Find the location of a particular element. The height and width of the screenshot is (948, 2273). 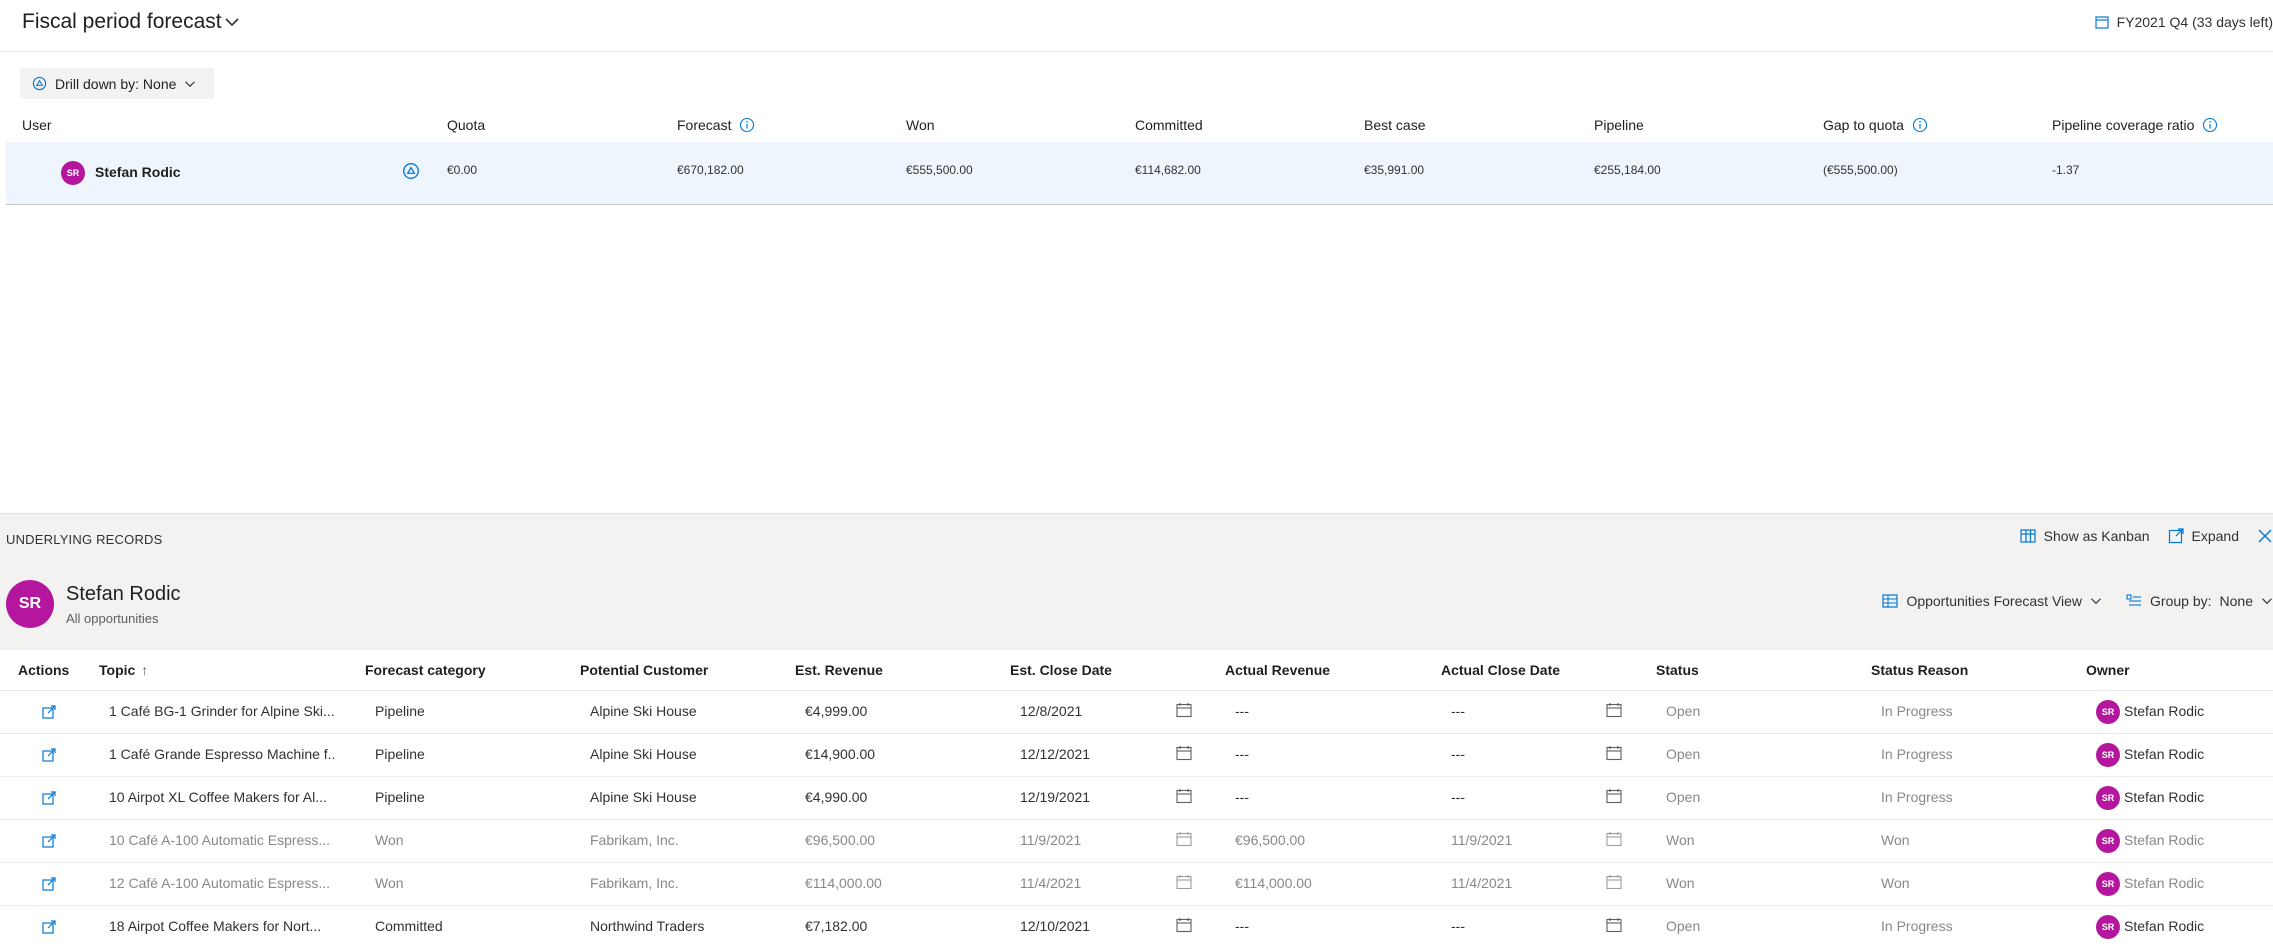

est-close-date-cell: 12/10/2021 is located at coordinates (1095, 926).